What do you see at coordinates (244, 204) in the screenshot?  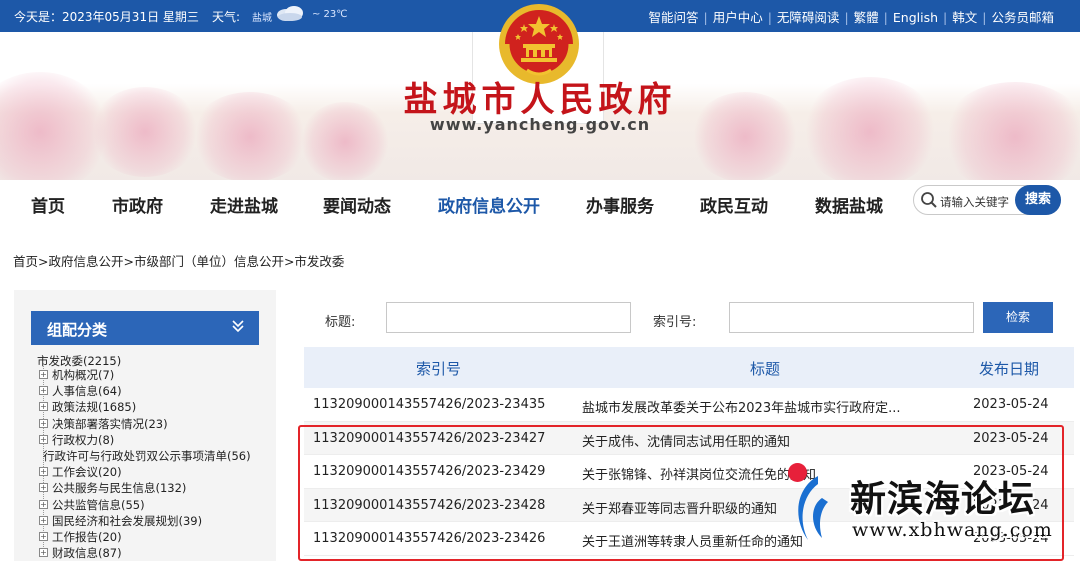 I see `nav-about-yancheng: 走进盐城` at bounding box center [244, 204].